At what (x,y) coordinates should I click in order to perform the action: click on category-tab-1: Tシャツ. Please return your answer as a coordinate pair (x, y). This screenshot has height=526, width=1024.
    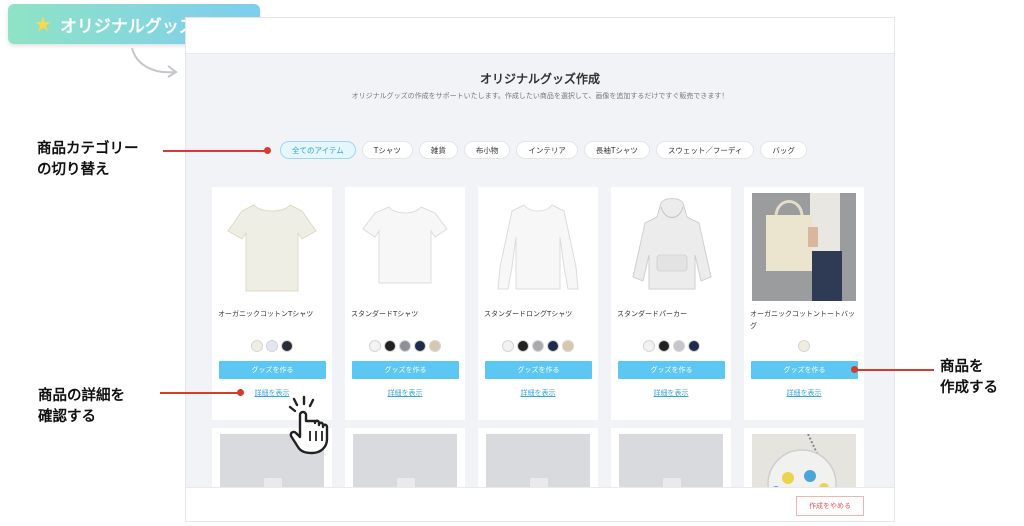
    Looking at the image, I should click on (387, 150).